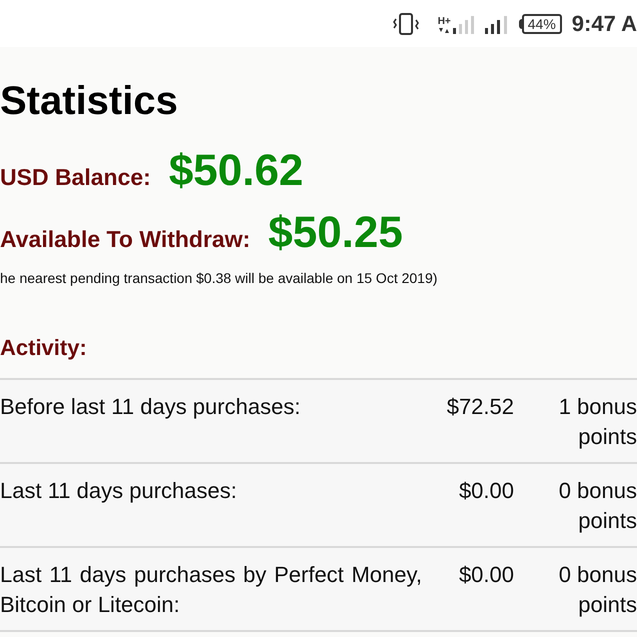  What do you see at coordinates (211, 590) in the screenshot?
I see `activity-label: Last 11 days purchases by Perfect Money, Bitcoin or Litecoin:` at bounding box center [211, 590].